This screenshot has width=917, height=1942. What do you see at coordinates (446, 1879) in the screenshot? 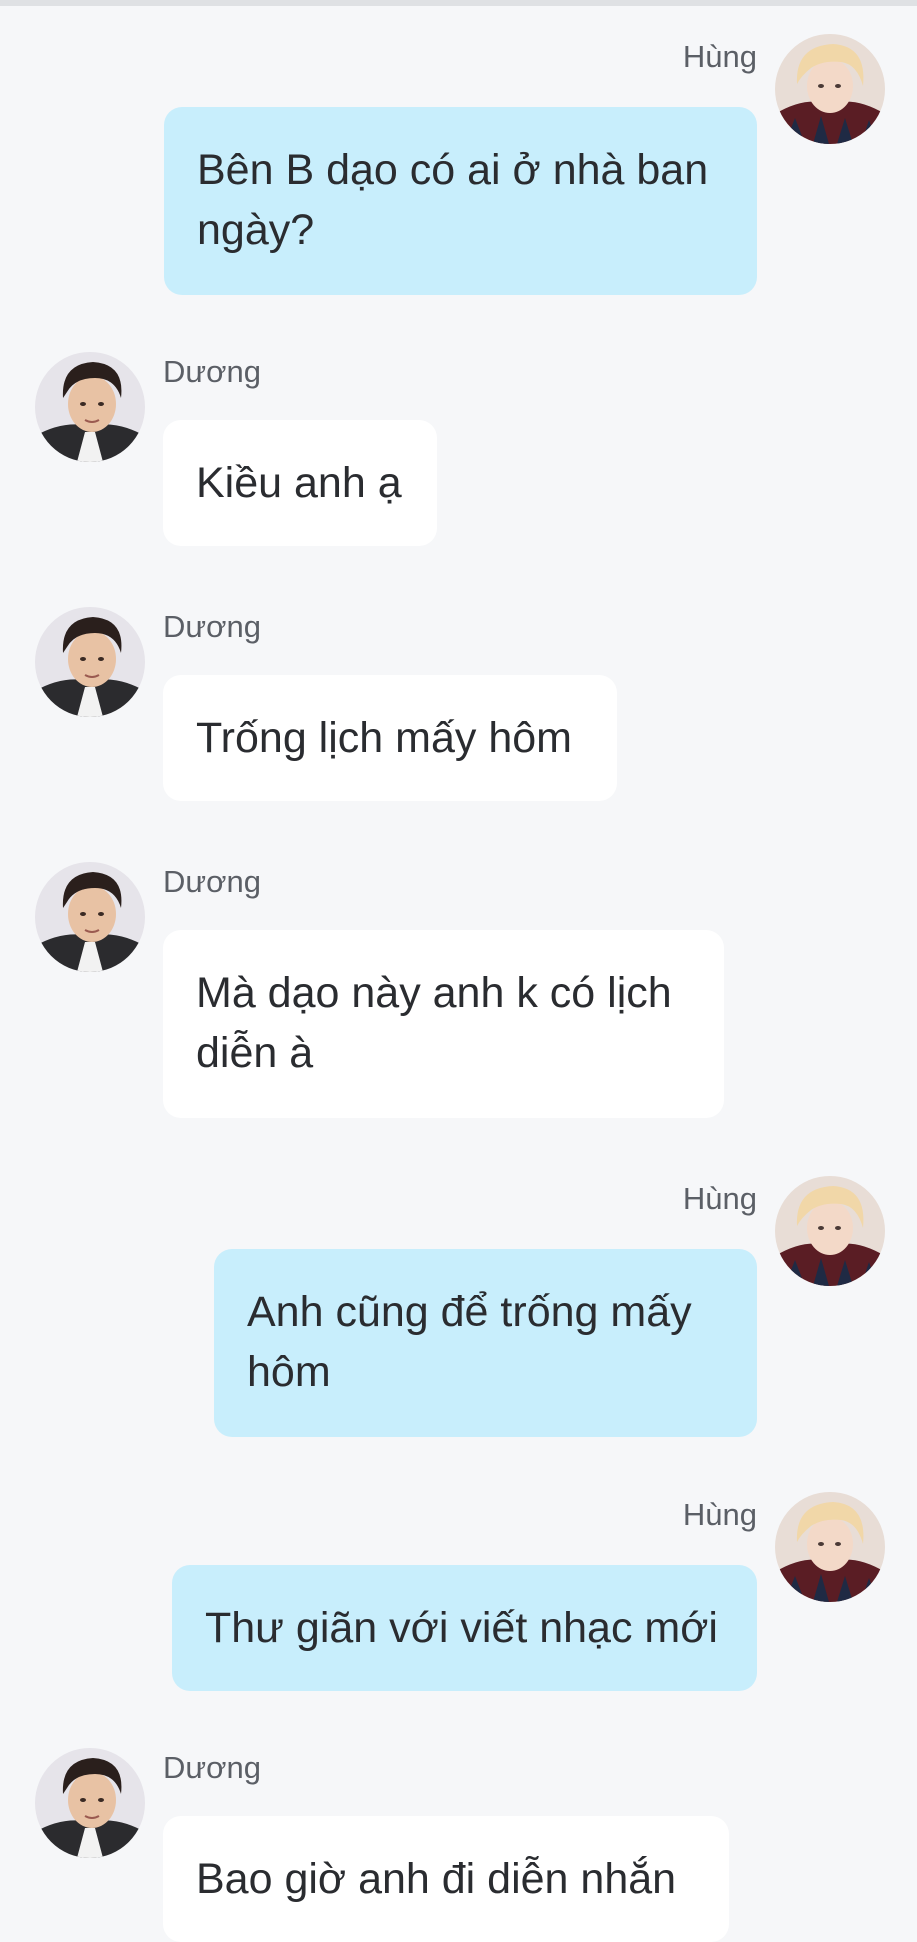
I see `message-bubble: Bao giờ anh đi diễn nhắn` at bounding box center [446, 1879].